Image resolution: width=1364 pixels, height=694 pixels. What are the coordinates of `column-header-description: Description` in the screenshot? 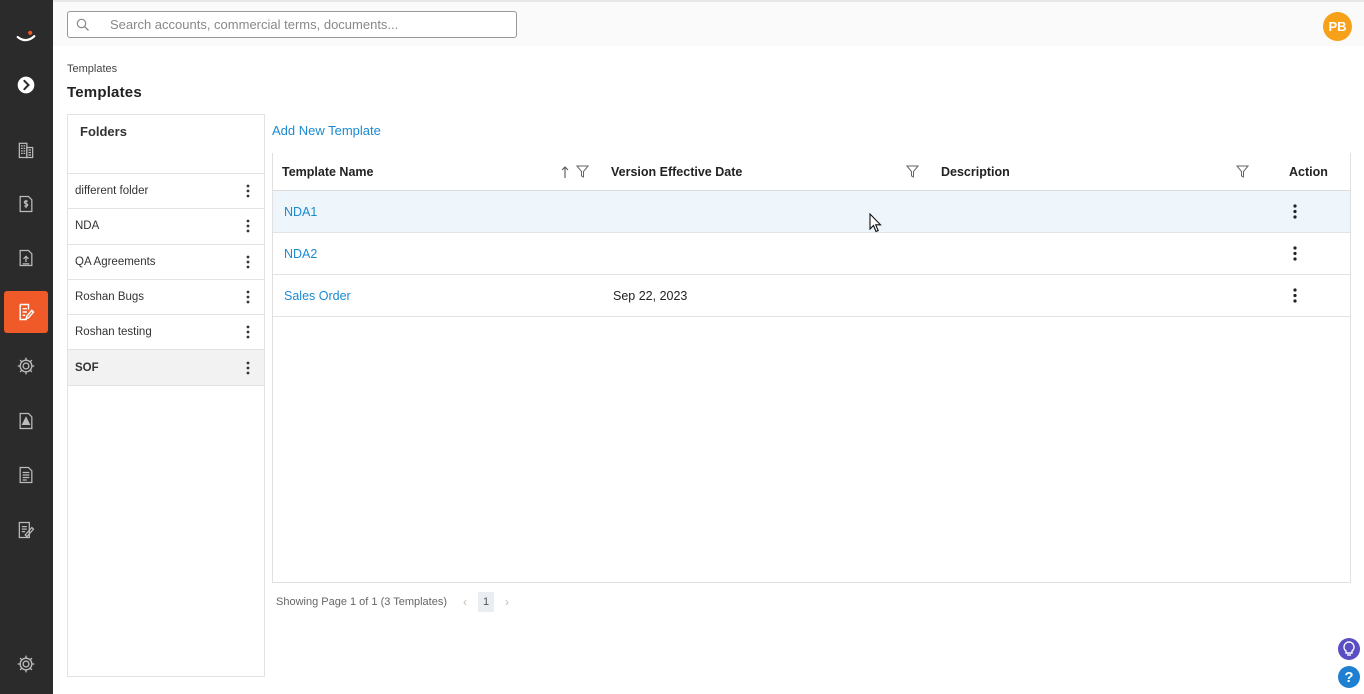 It's located at (975, 171).